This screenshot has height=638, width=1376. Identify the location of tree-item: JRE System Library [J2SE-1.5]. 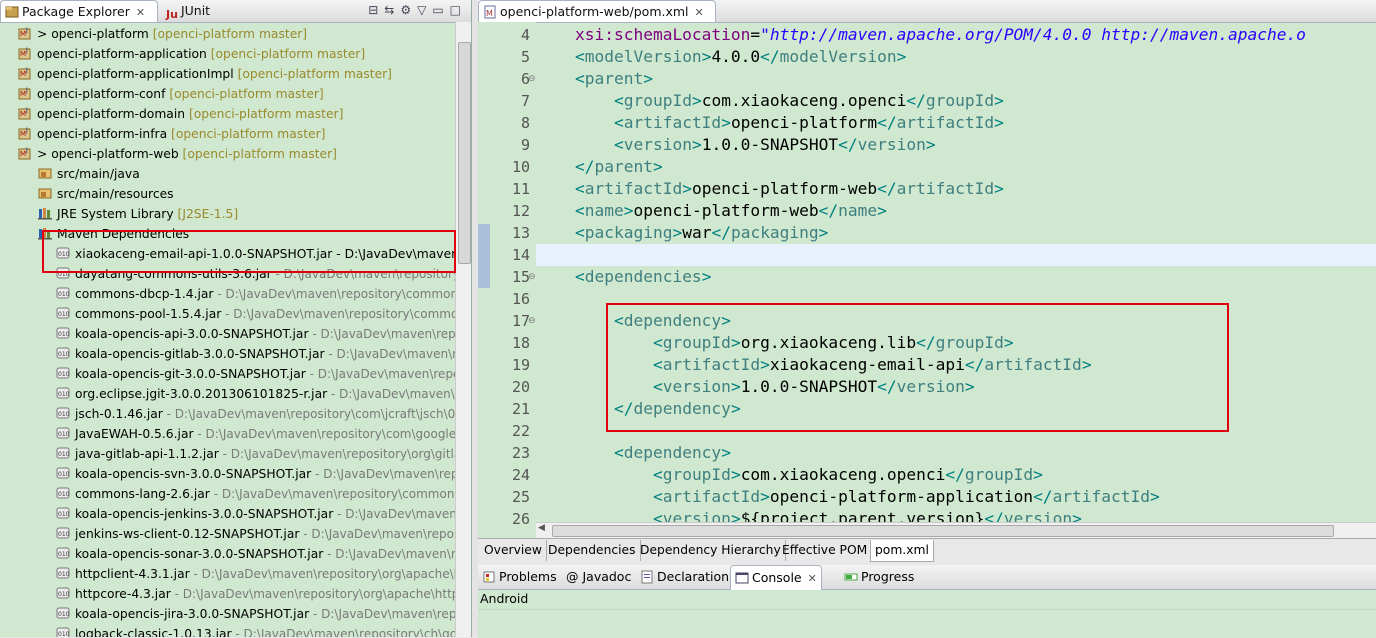
(138, 214).